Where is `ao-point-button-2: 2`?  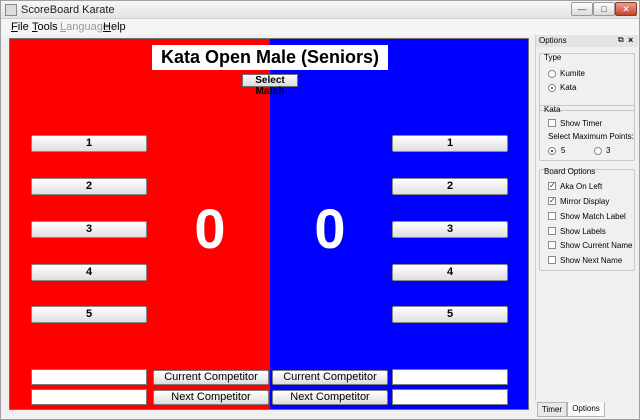
ao-point-button-2: 2 is located at coordinates (450, 186).